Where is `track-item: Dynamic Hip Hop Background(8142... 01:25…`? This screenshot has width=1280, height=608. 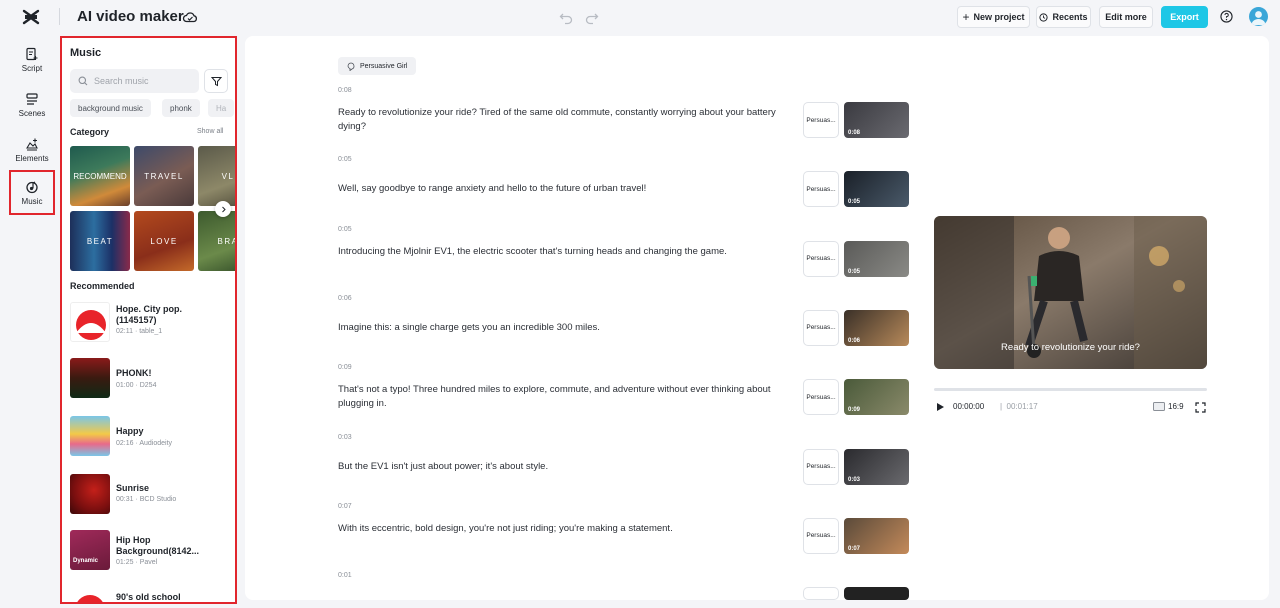
track-item: Dynamic Hip Hop Background(8142... 01:25… is located at coordinates (150, 550).